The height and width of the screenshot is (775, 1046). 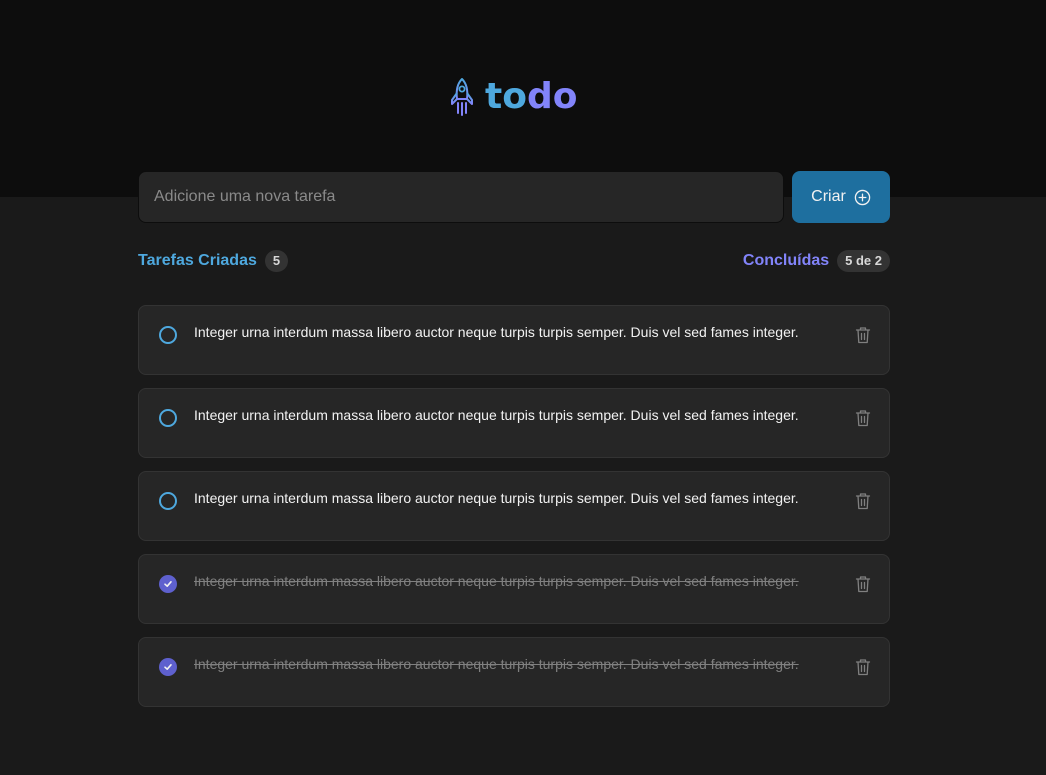 What do you see at coordinates (462, 97) in the screenshot?
I see `rocket-icon` at bounding box center [462, 97].